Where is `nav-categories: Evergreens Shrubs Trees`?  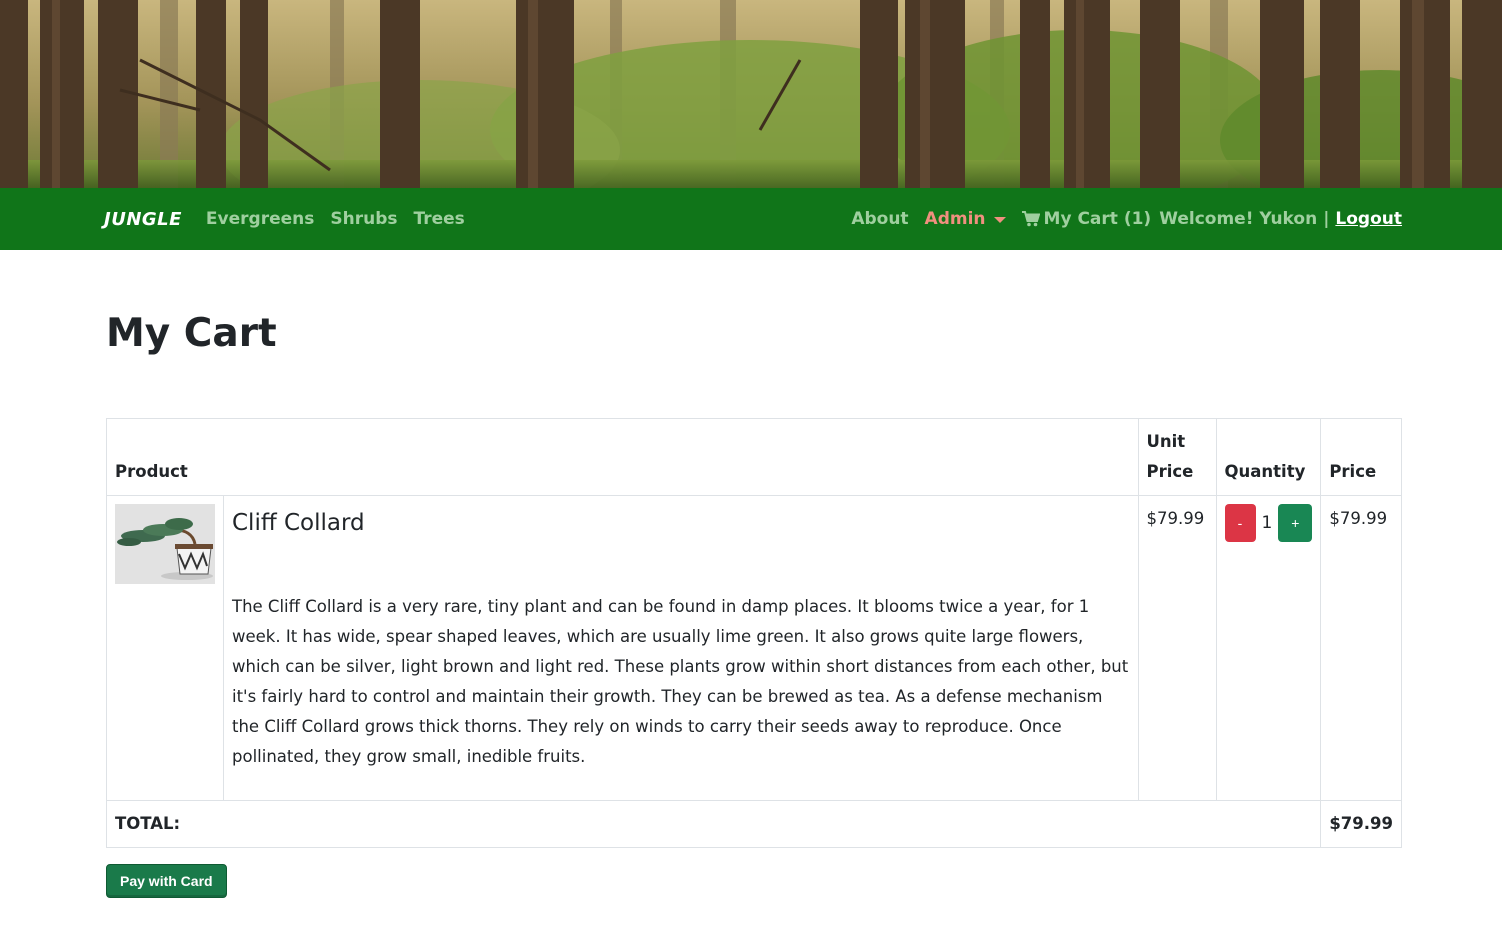
nav-categories: Evergreens Shrubs Trees is located at coordinates (335, 219).